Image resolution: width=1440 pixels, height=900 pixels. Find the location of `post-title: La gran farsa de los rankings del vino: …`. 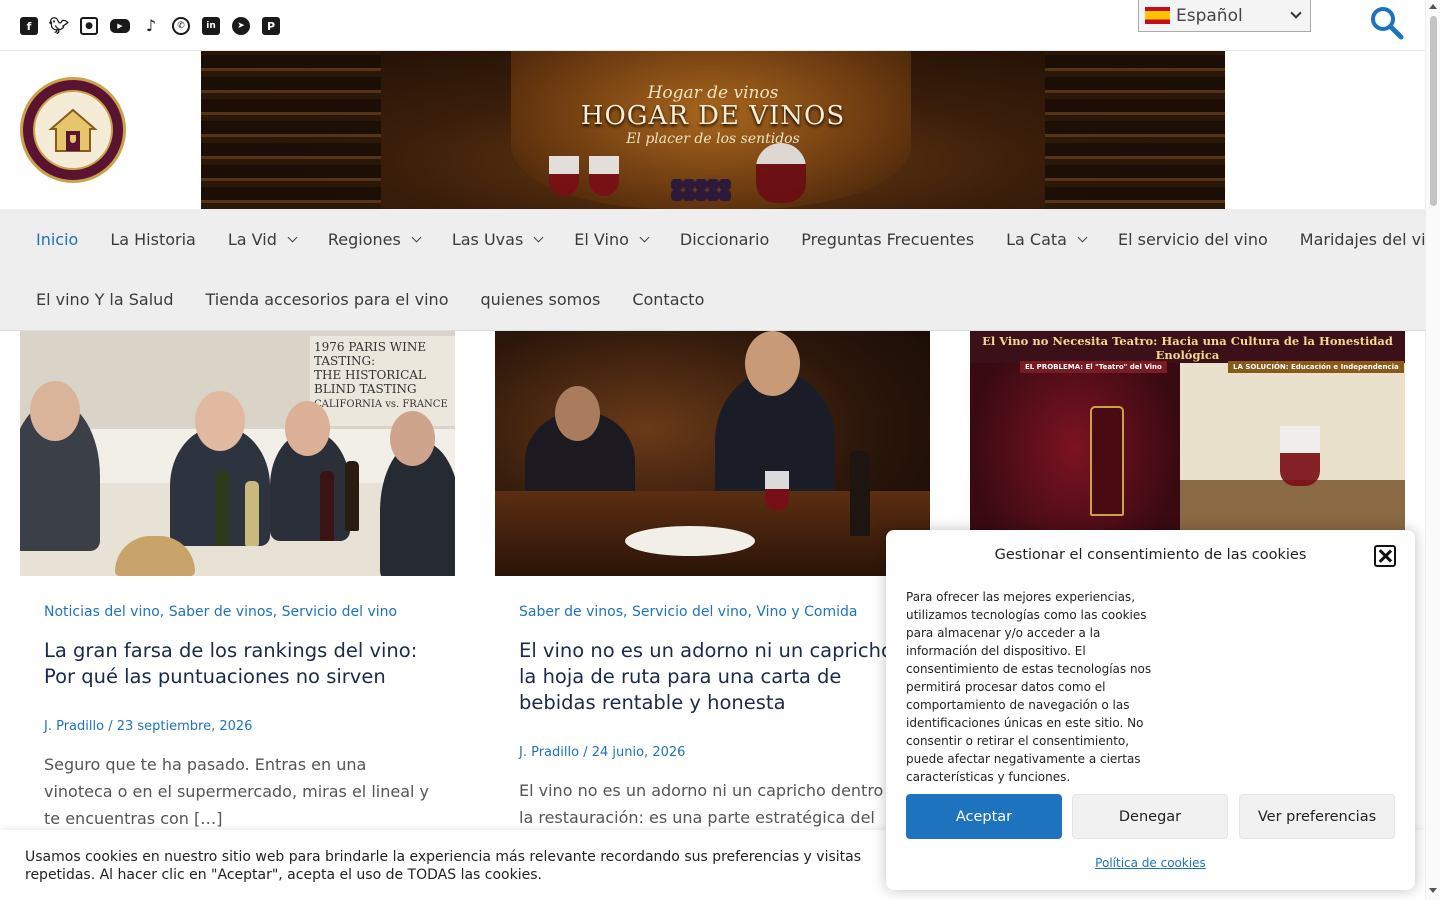

post-title: La gran farsa de los rankings del vino: … is located at coordinates (241, 664).